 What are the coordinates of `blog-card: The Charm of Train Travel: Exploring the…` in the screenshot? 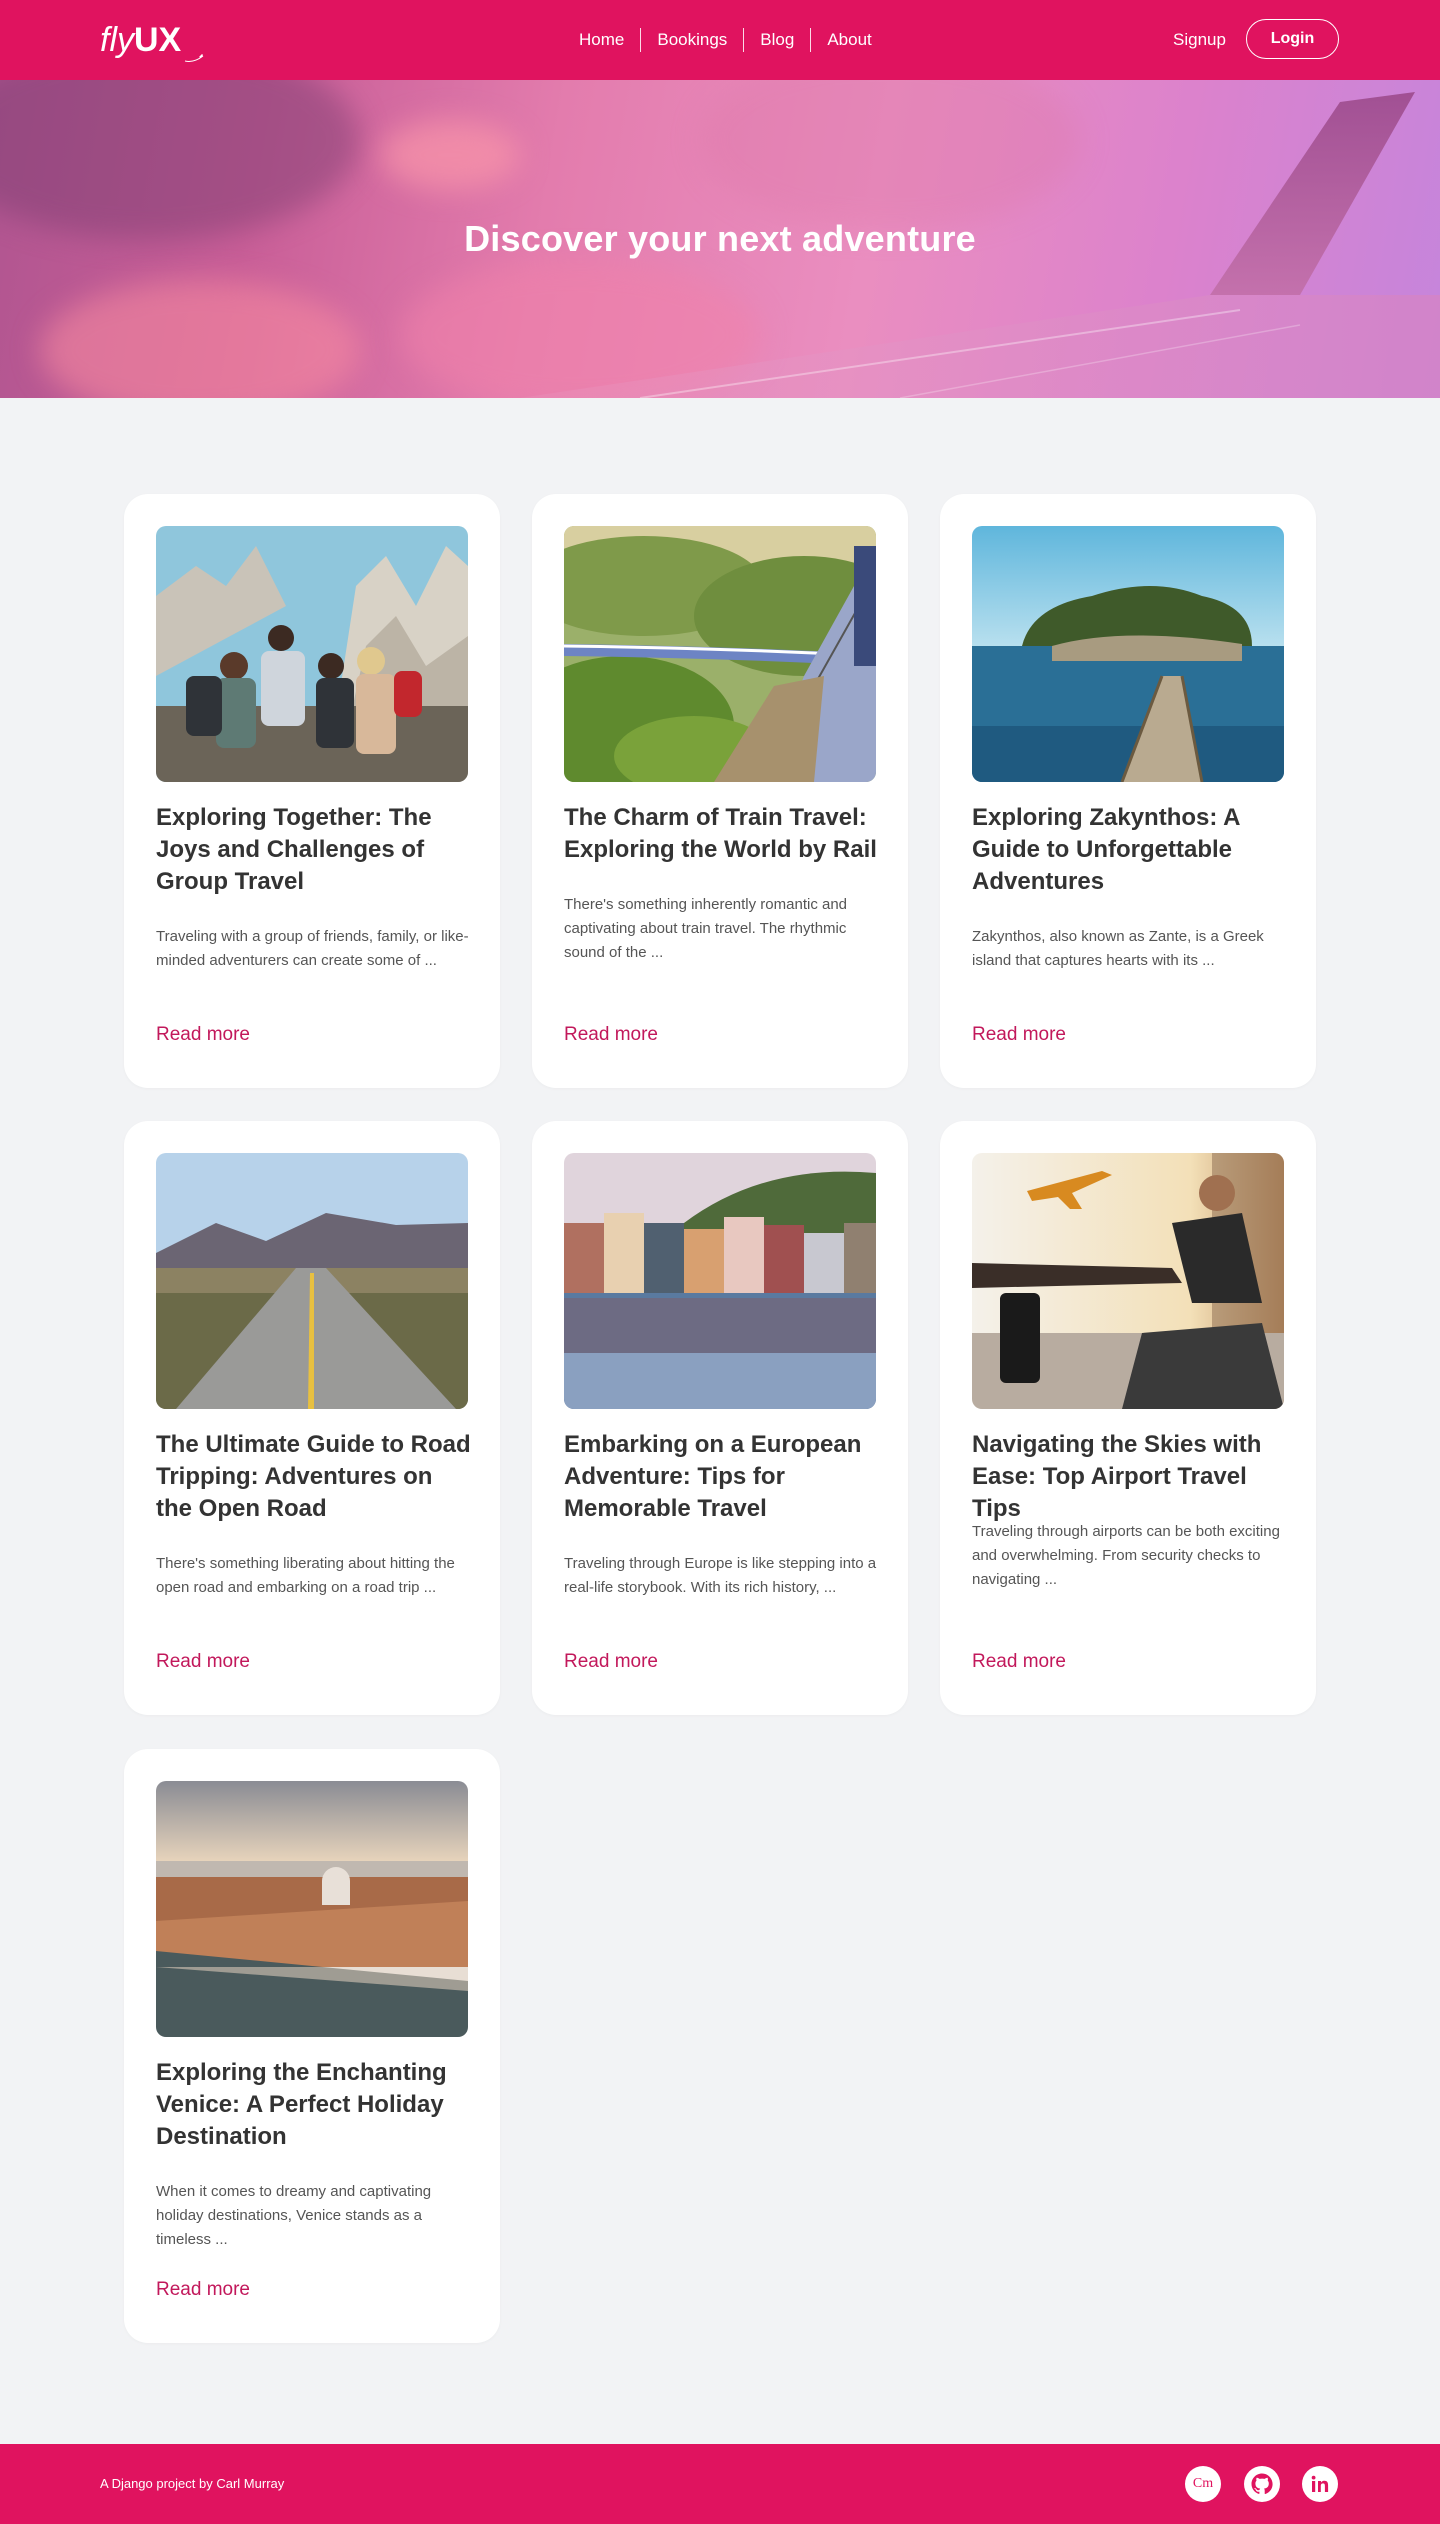 It's located at (720, 791).